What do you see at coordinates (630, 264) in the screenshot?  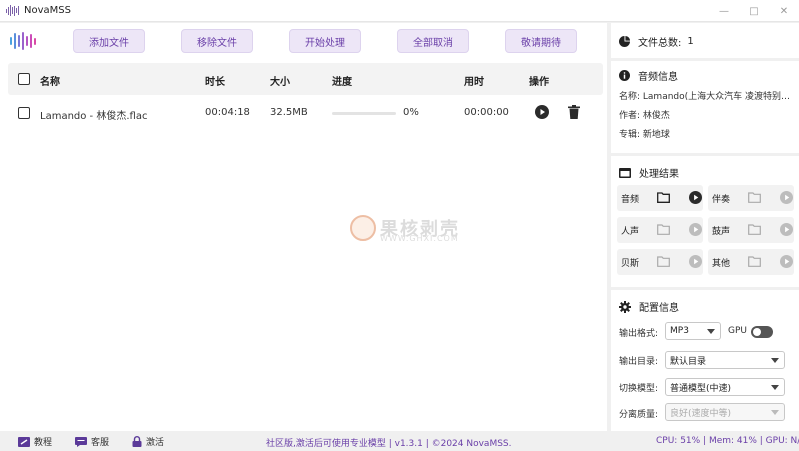 I see `result-label: 贝斯` at bounding box center [630, 264].